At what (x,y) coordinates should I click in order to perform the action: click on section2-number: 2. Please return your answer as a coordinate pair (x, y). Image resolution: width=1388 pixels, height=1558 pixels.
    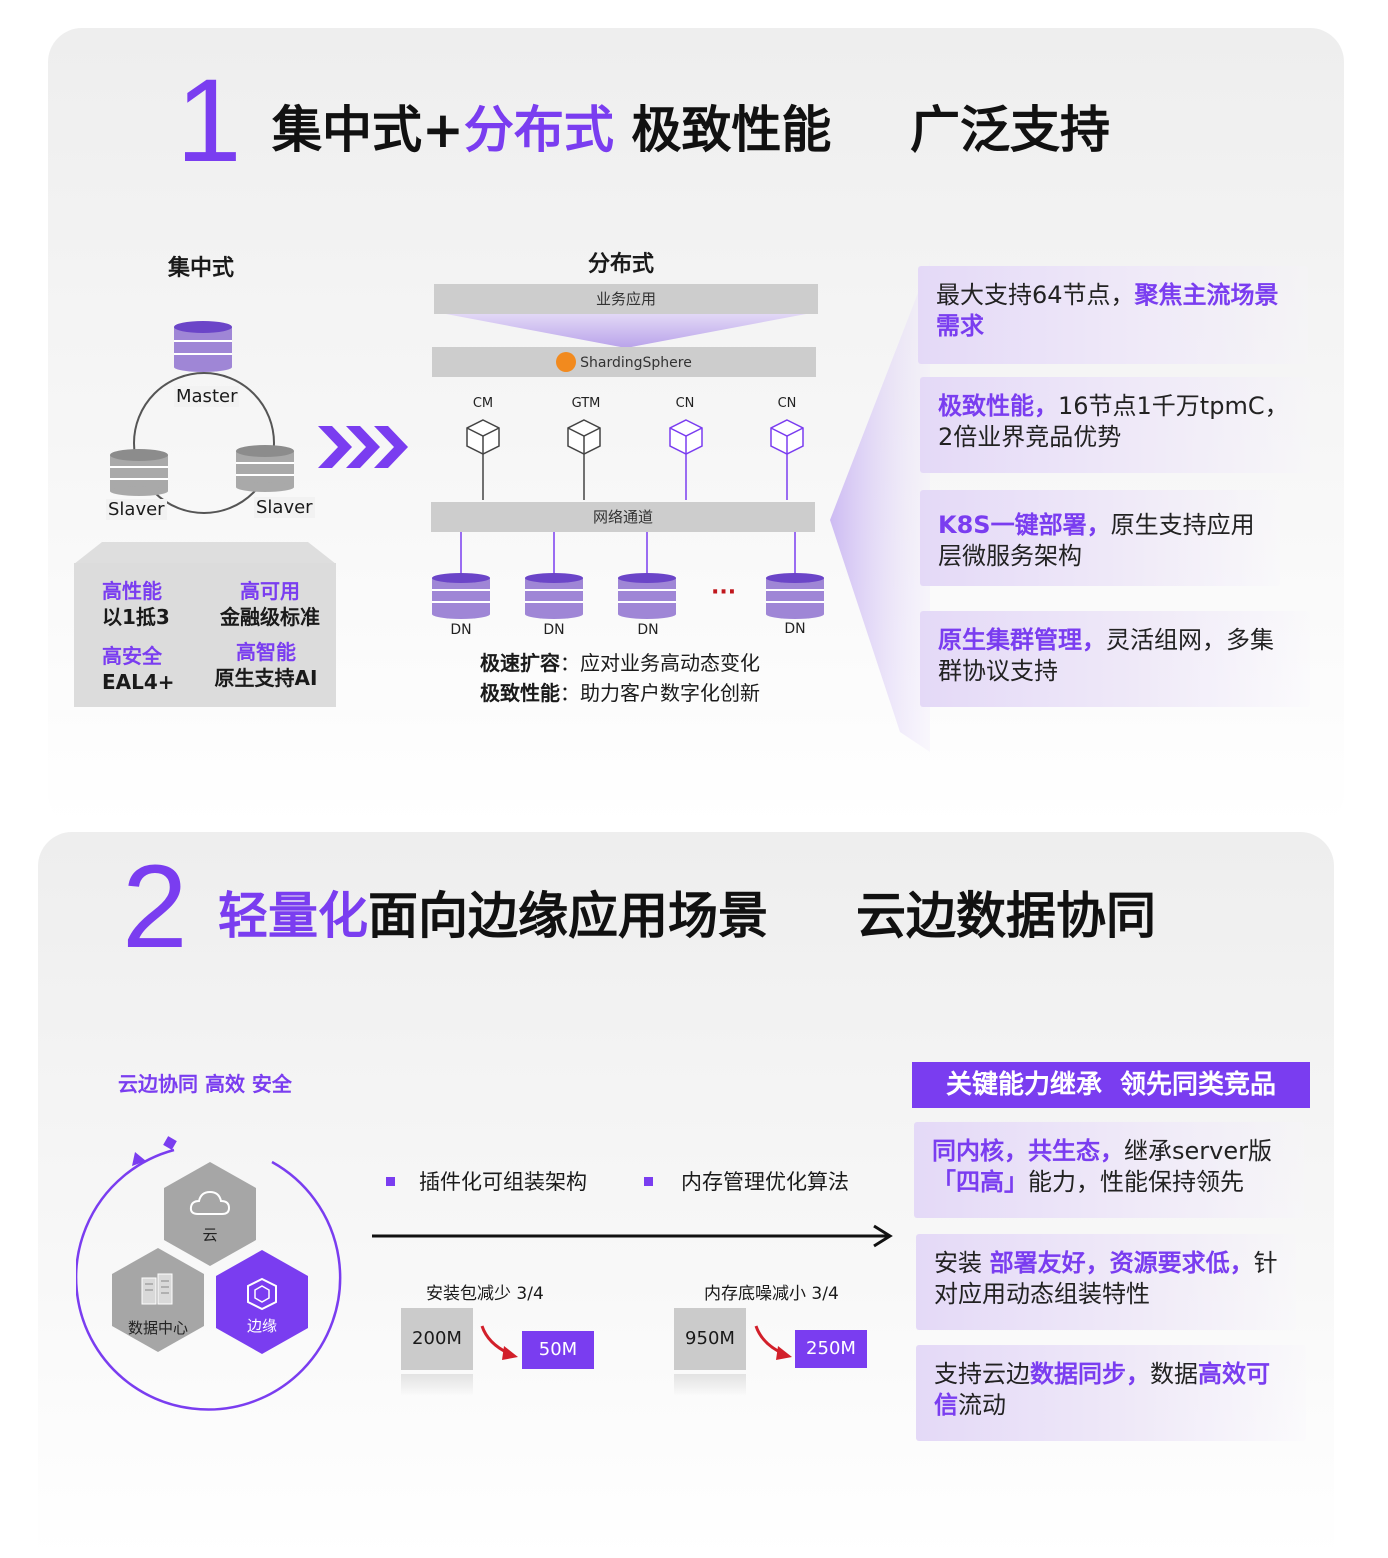
    Looking at the image, I should click on (155, 907).